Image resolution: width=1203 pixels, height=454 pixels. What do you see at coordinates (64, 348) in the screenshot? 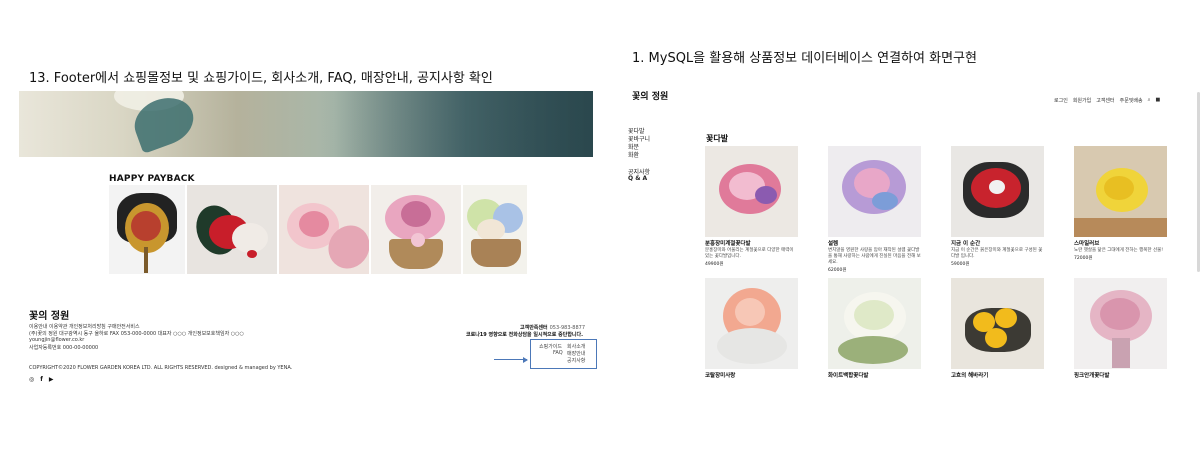
I see `footer-business-number: 사업자등록번호 000-00-00000` at bounding box center [64, 348].